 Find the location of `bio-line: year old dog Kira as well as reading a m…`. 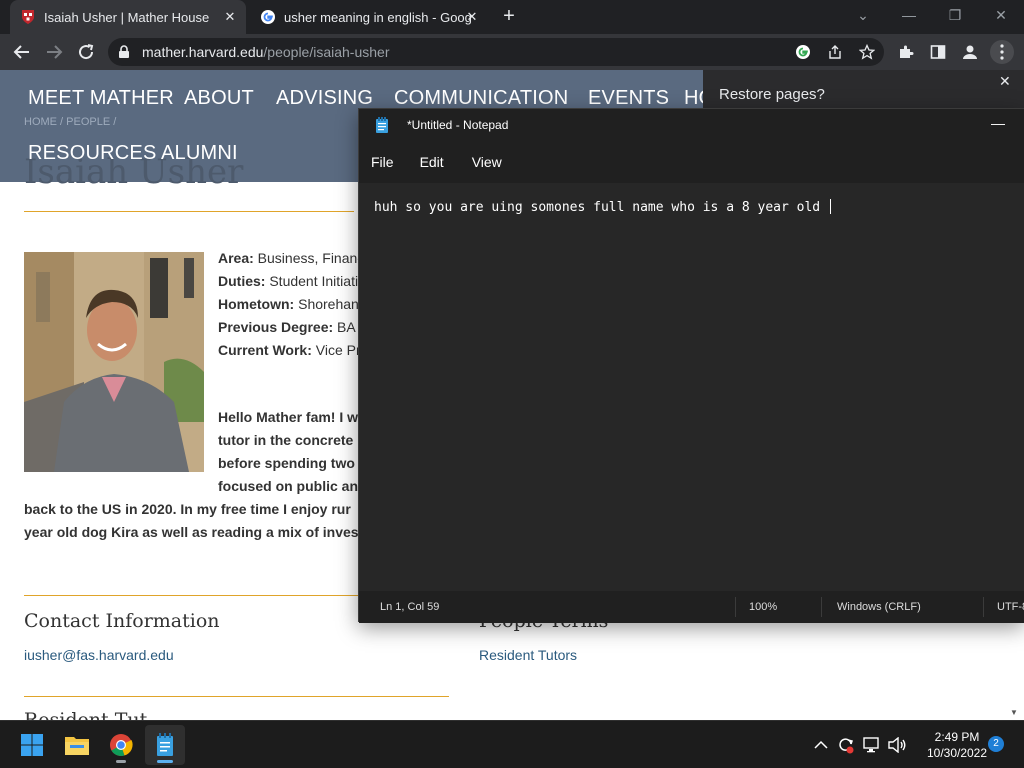

bio-line: year old dog Kira as well as reading a m… is located at coordinates (191, 532).